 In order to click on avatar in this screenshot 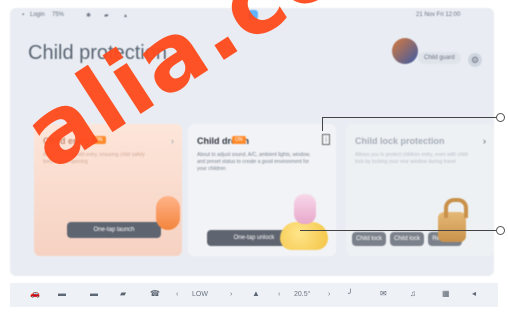, I will do `click(405, 51)`.